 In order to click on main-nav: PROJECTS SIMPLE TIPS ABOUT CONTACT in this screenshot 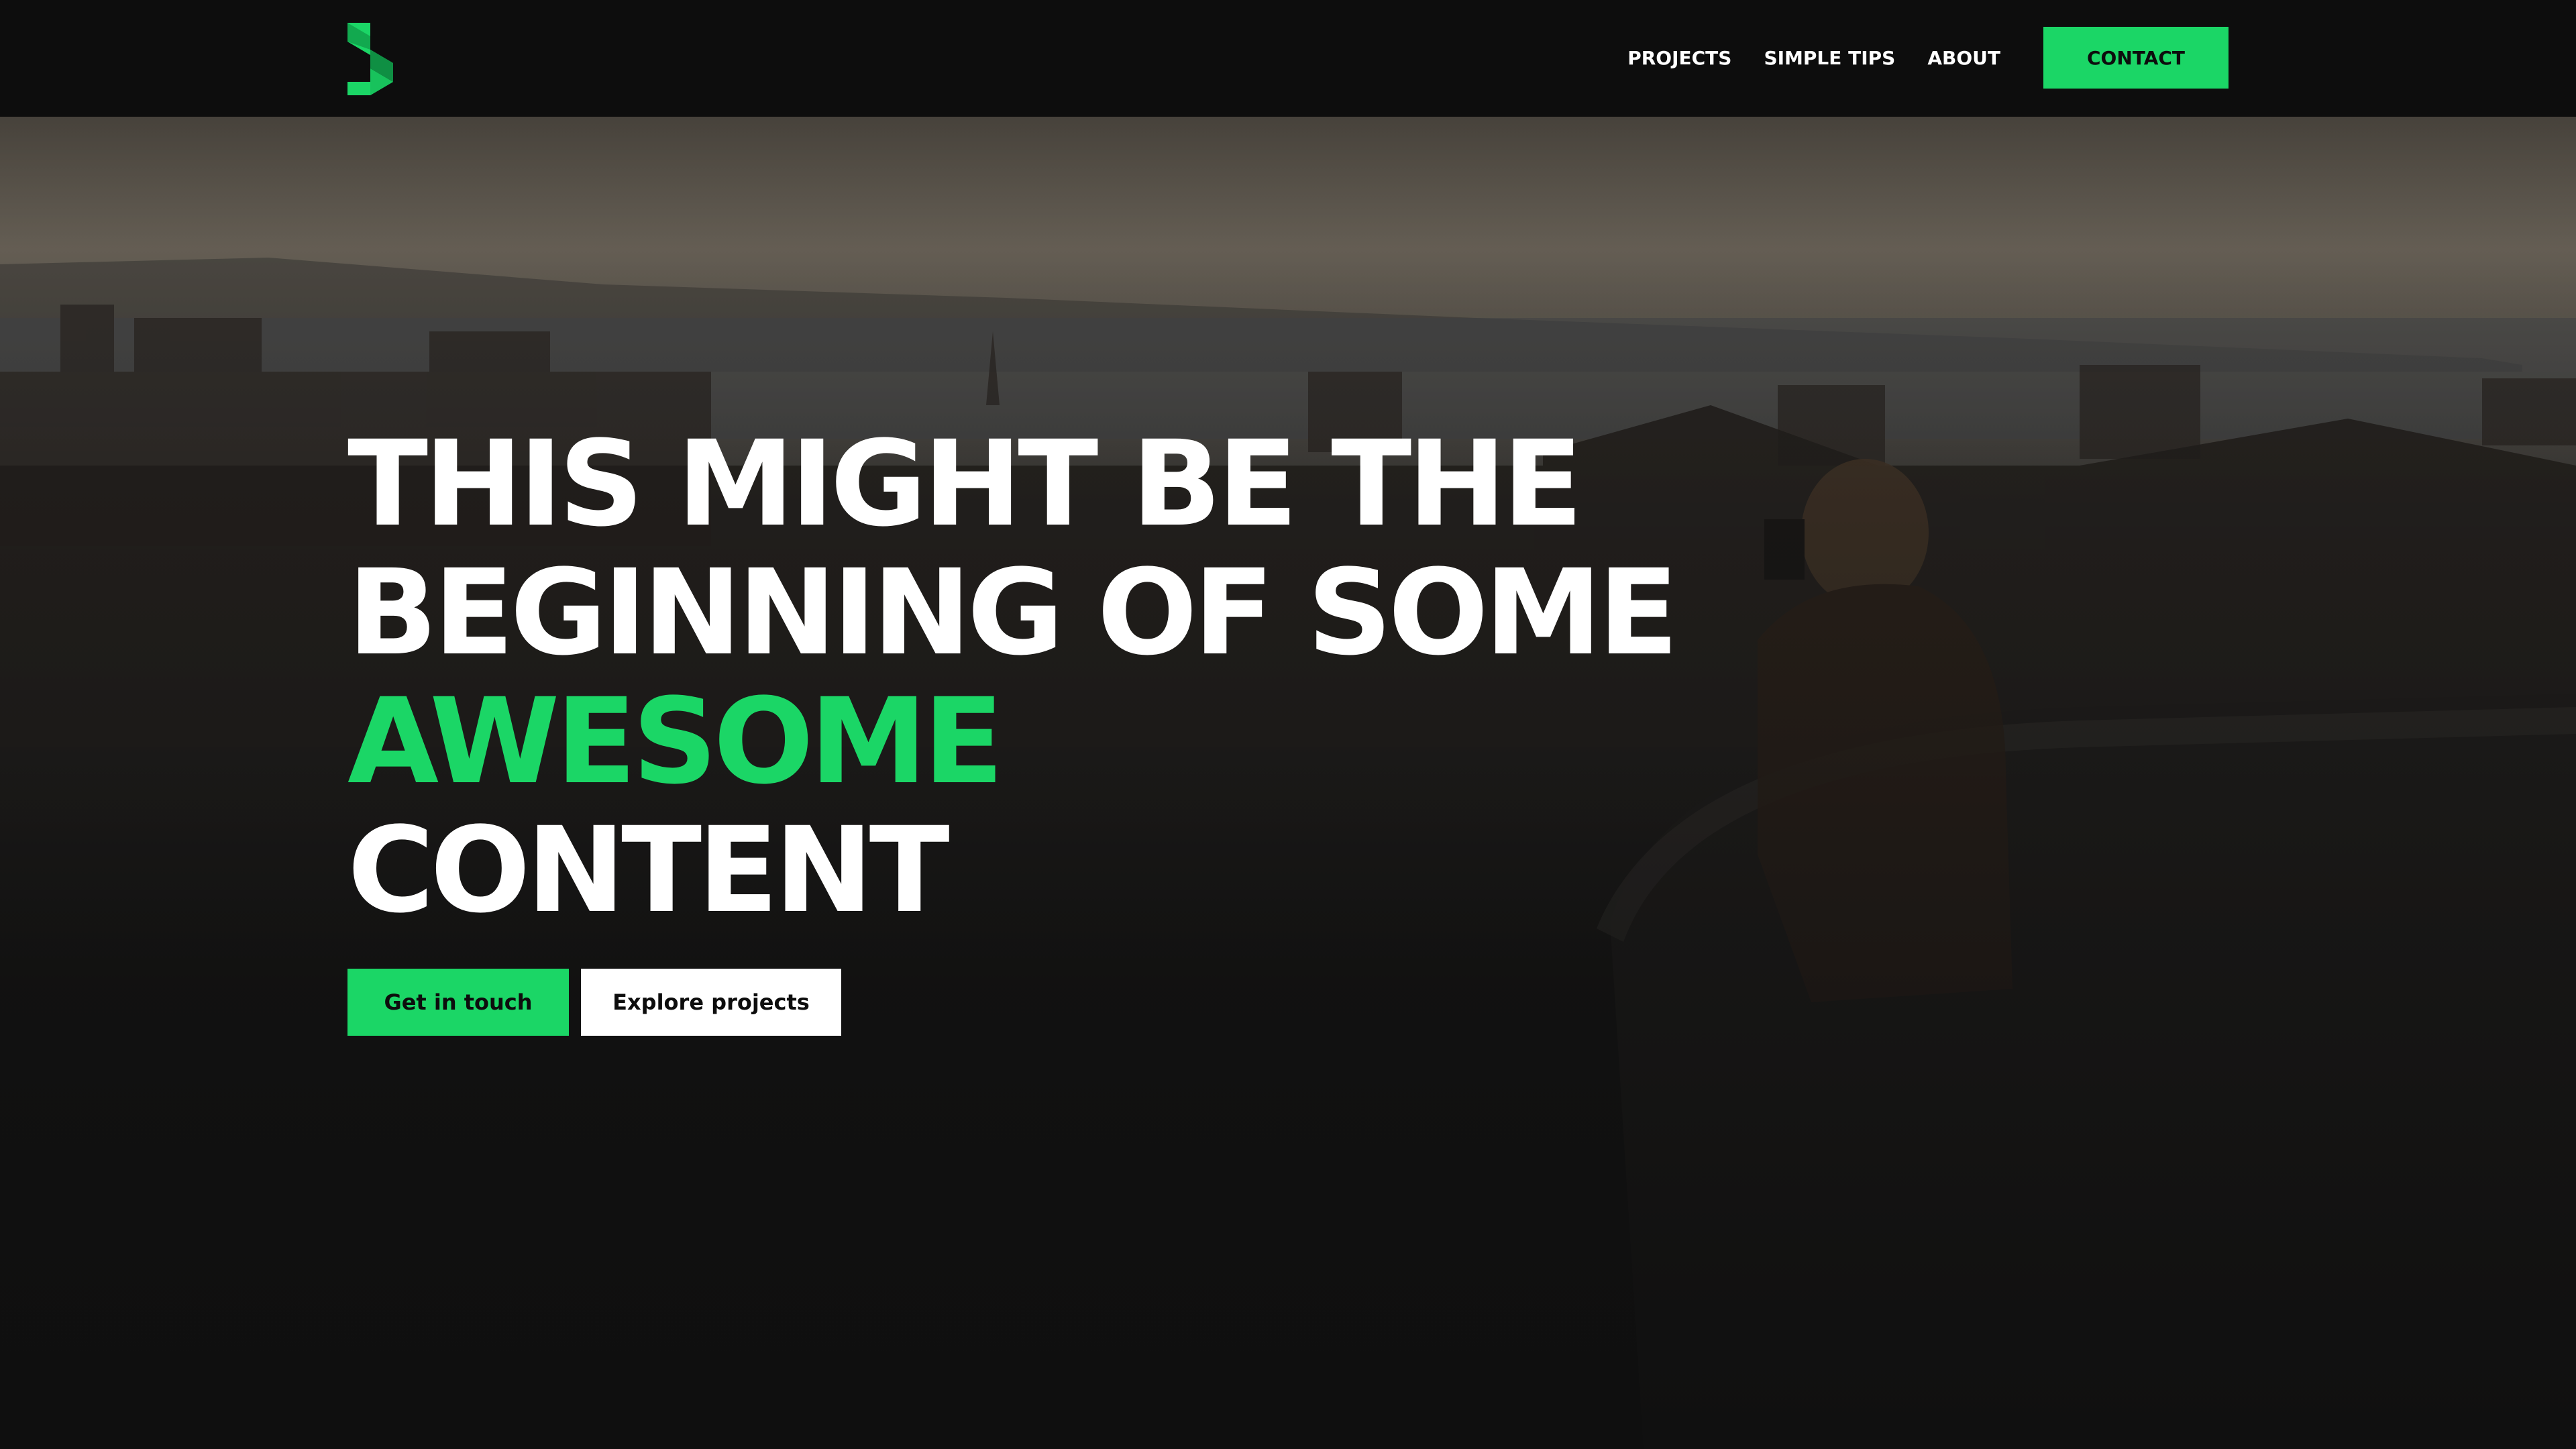, I will do `click(1928, 58)`.